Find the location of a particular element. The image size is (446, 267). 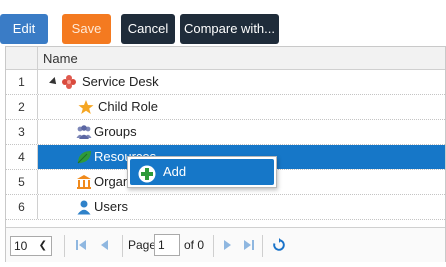

page-size-select: 10 ❮ is located at coordinates (31, 246).